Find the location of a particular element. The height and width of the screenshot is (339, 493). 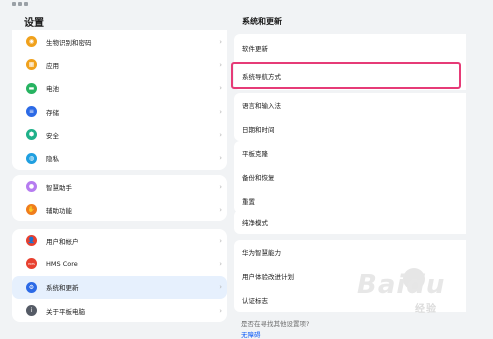

sidebar-item-label: HMS Core is located at coordinates (62, 263).